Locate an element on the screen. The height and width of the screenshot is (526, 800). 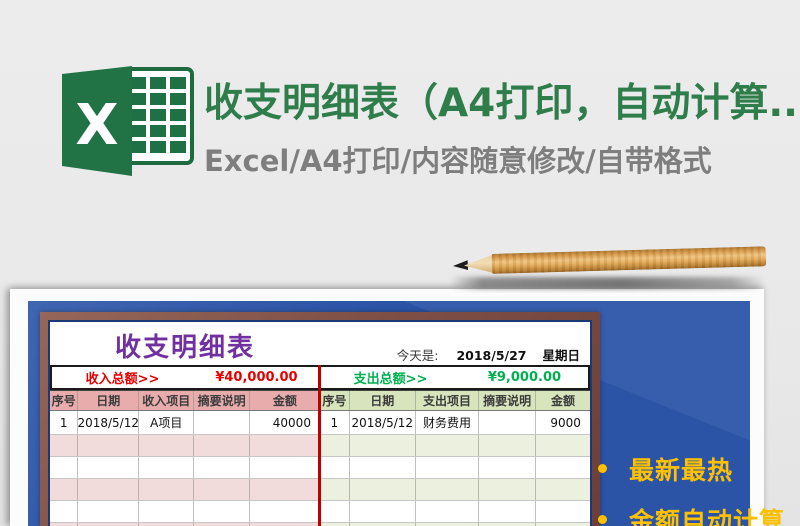
today-date: 2018/5/27 is located at coordinates (491, 355).